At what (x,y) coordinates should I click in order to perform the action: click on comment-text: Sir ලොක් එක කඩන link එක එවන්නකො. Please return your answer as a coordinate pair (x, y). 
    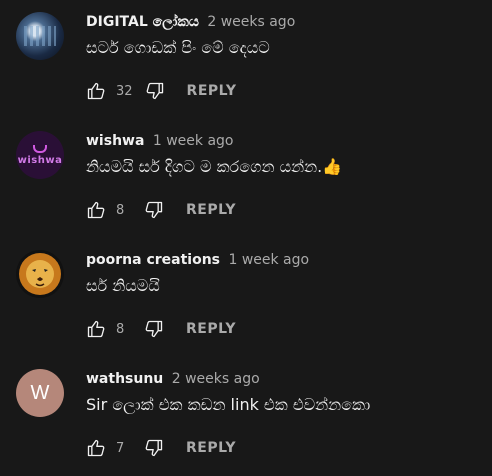
    Looking at the image, I should click on (228, 404).